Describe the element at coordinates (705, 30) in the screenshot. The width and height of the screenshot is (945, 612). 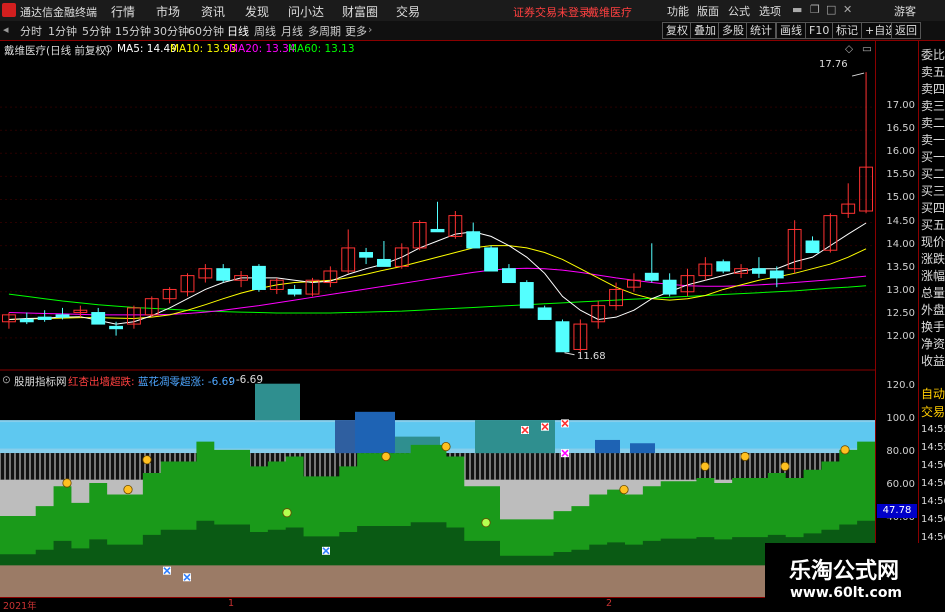
I see `diejia-button: 叠加` at that location.